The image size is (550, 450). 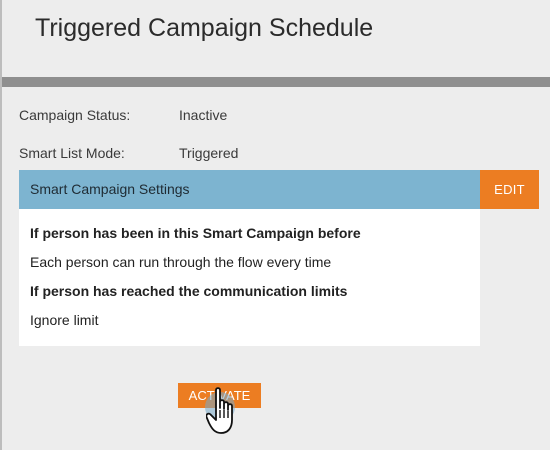 I want to click on settings-header-bar: Smart Campaign Settings, so click(x=249, y=189).